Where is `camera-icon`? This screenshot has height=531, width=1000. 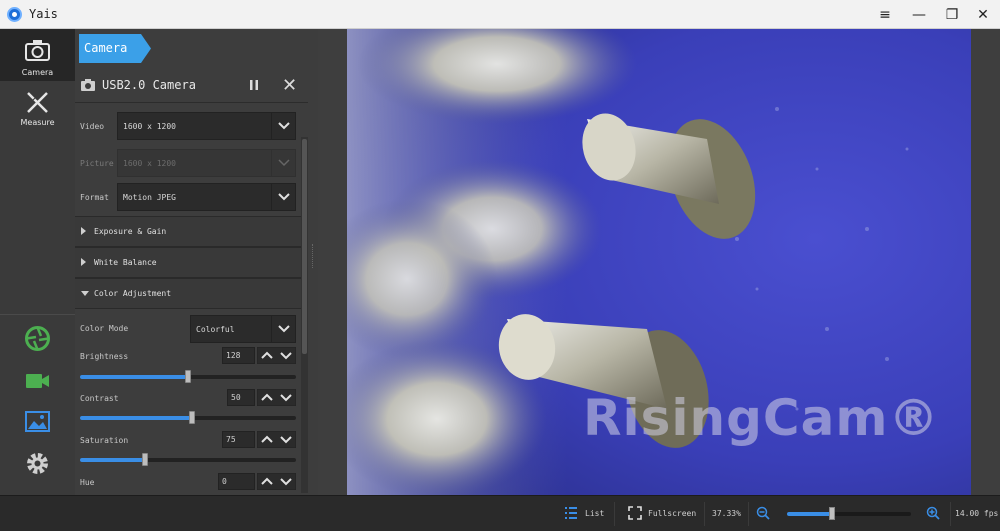
camera-icon is located at coordinates (37, 50).